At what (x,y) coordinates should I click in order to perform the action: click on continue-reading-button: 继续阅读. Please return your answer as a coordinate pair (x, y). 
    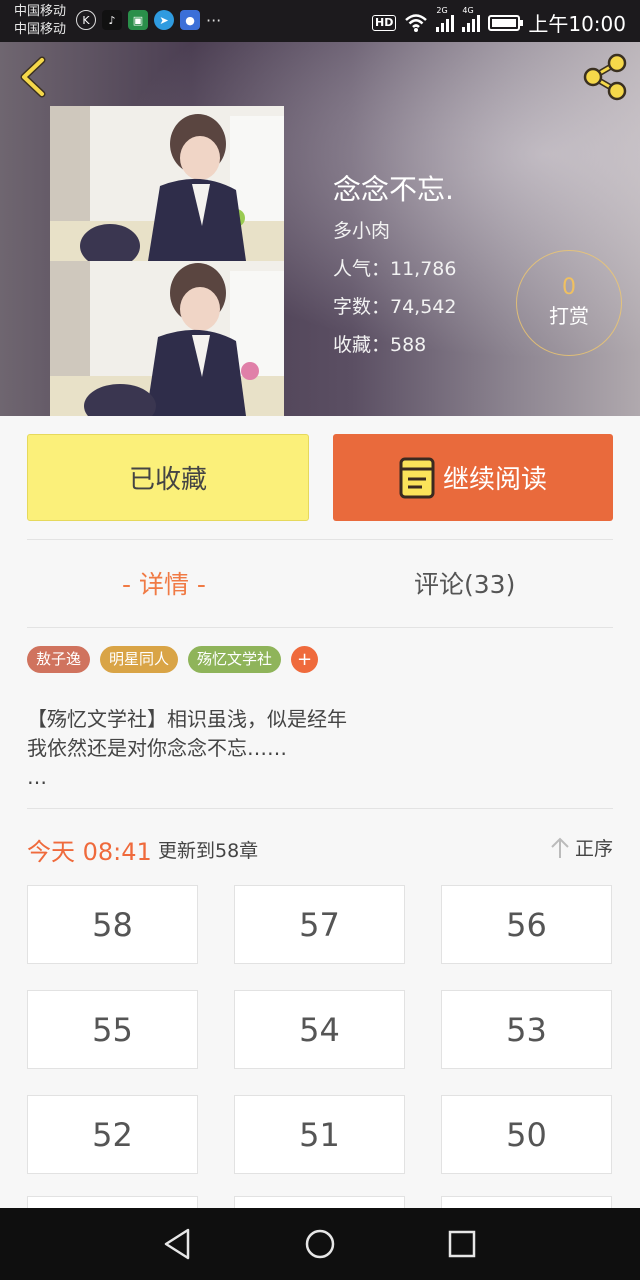
    Looking at the image, I should click on (473, 477).